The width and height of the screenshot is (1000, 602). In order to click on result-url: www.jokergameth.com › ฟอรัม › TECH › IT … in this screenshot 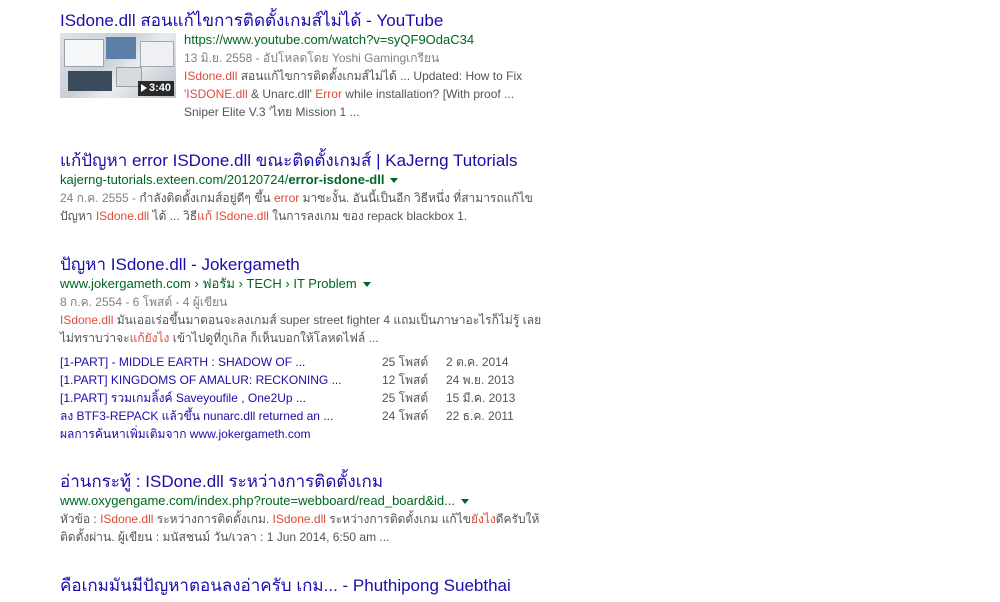, I will do `click(330, 284)`.